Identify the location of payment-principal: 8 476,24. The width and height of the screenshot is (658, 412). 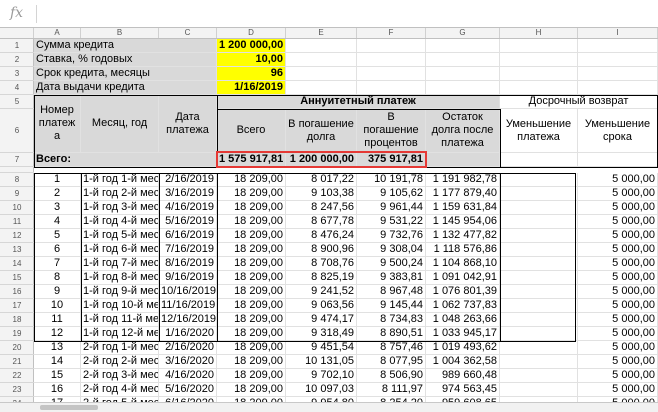
(321, 236).